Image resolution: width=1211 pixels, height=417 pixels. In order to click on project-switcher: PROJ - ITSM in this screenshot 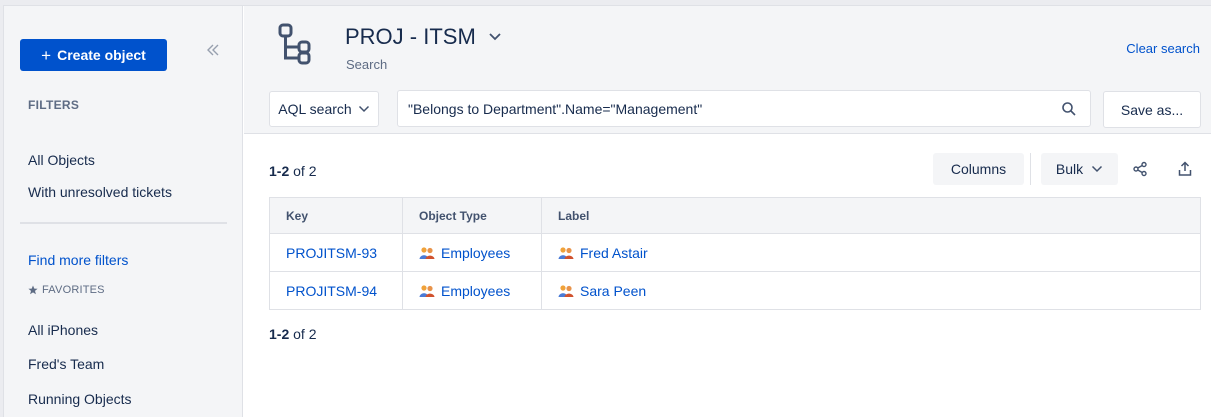, I will do `click(423, 37)`.